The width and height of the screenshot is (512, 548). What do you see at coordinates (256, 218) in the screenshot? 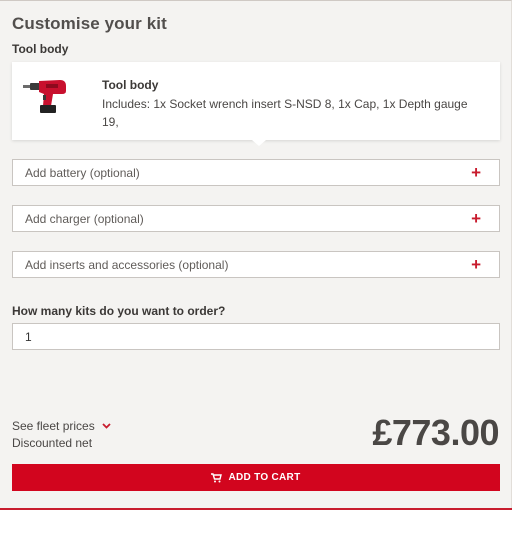
I see `add-charger-option: Add charger (optional) +` at bounding box center [256, 218].